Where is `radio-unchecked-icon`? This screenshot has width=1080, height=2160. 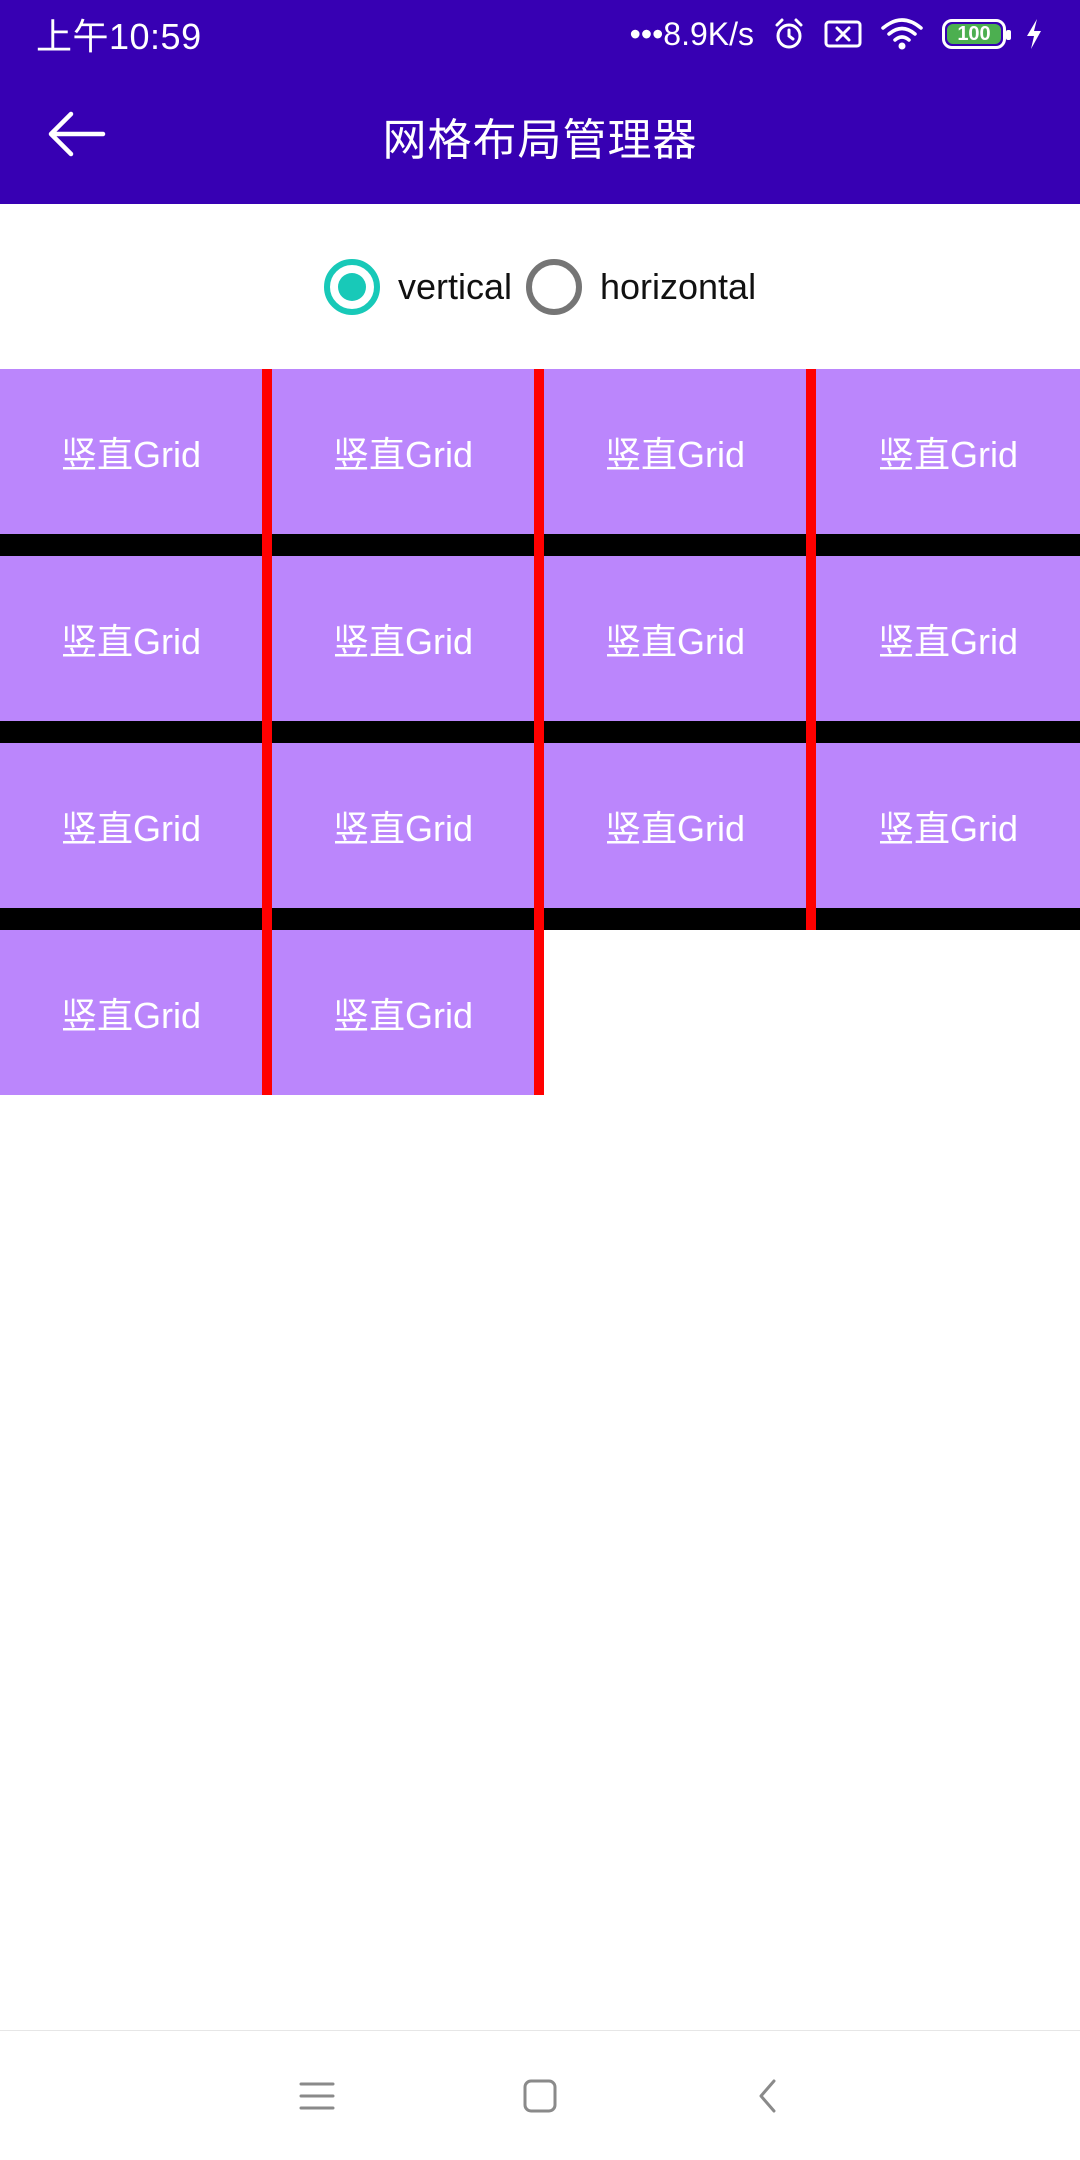
radio-unchecked-icon is located at coordinates (553, 286).